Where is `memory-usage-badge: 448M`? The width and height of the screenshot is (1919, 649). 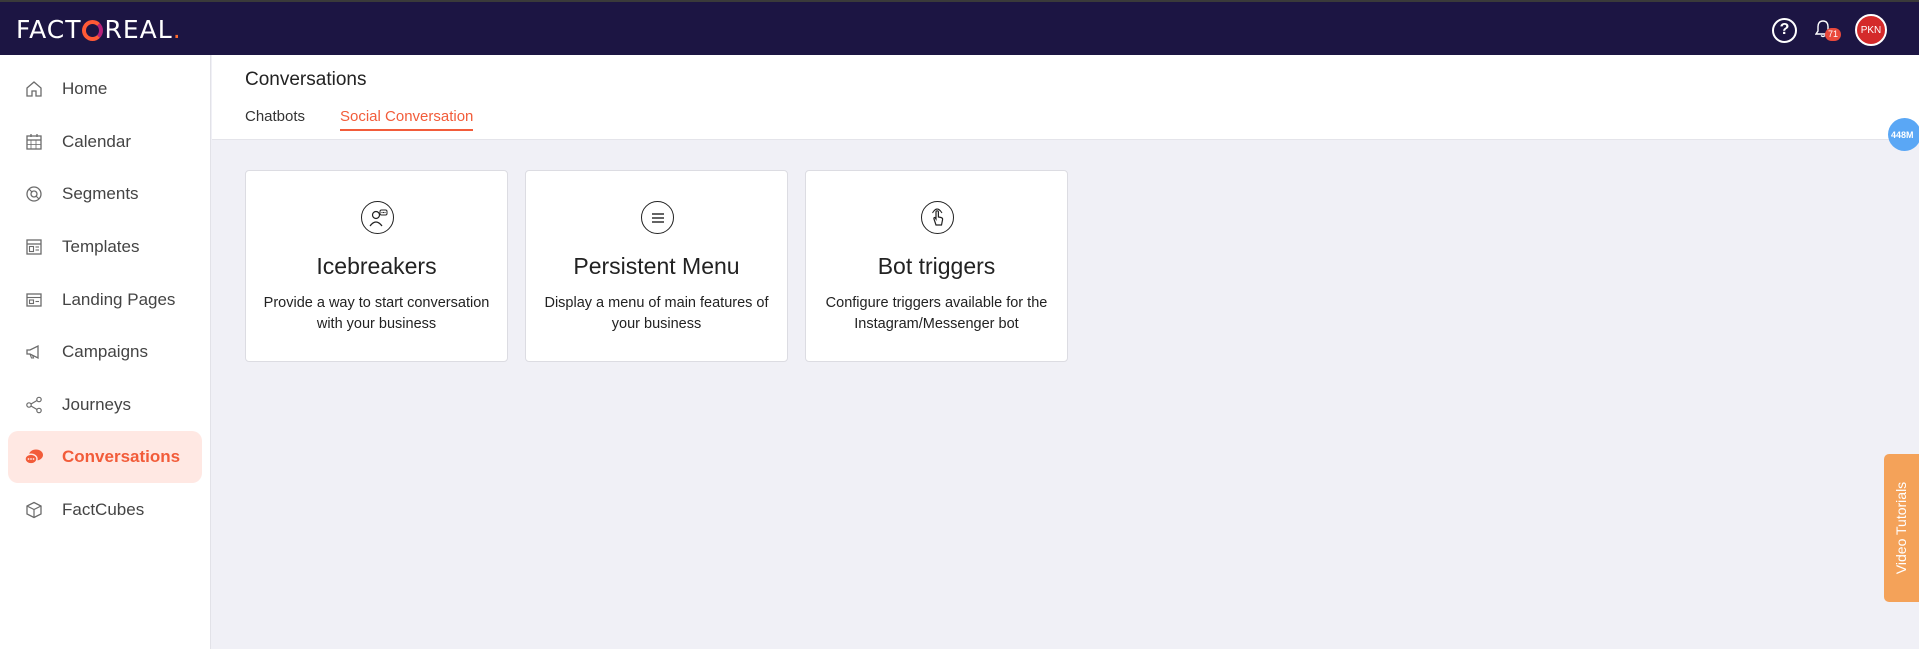 memory-usage-badge: 448M is located at coordinates (1903, 134).